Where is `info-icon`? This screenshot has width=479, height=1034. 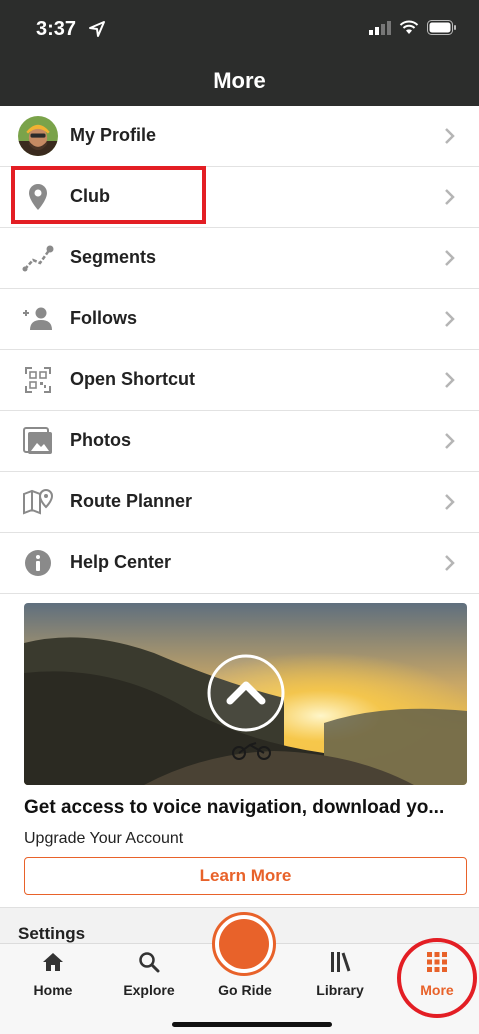
info-icon is located at coordinates (38, 563).